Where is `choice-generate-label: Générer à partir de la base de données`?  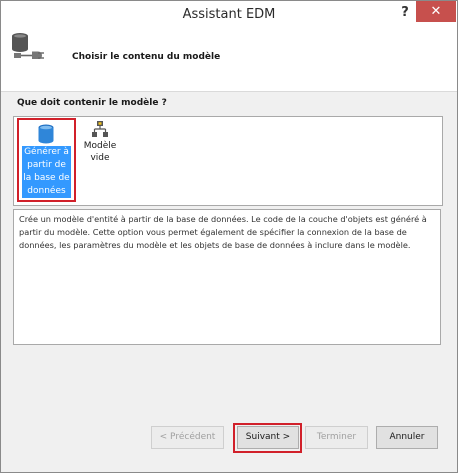
choice-generate-label: Générer à partir de la base de données is located at coordinates (46, 172).